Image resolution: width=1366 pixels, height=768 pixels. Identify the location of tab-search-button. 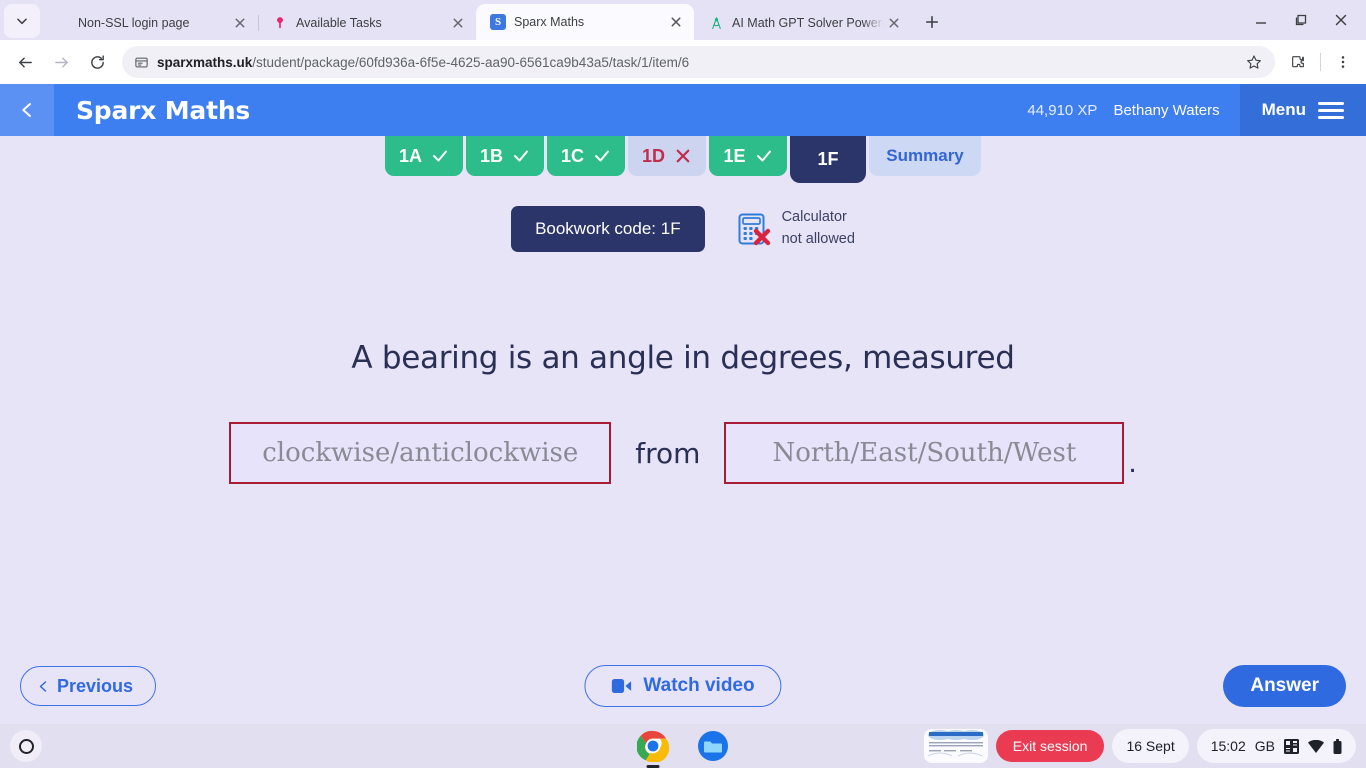
(22, 21).